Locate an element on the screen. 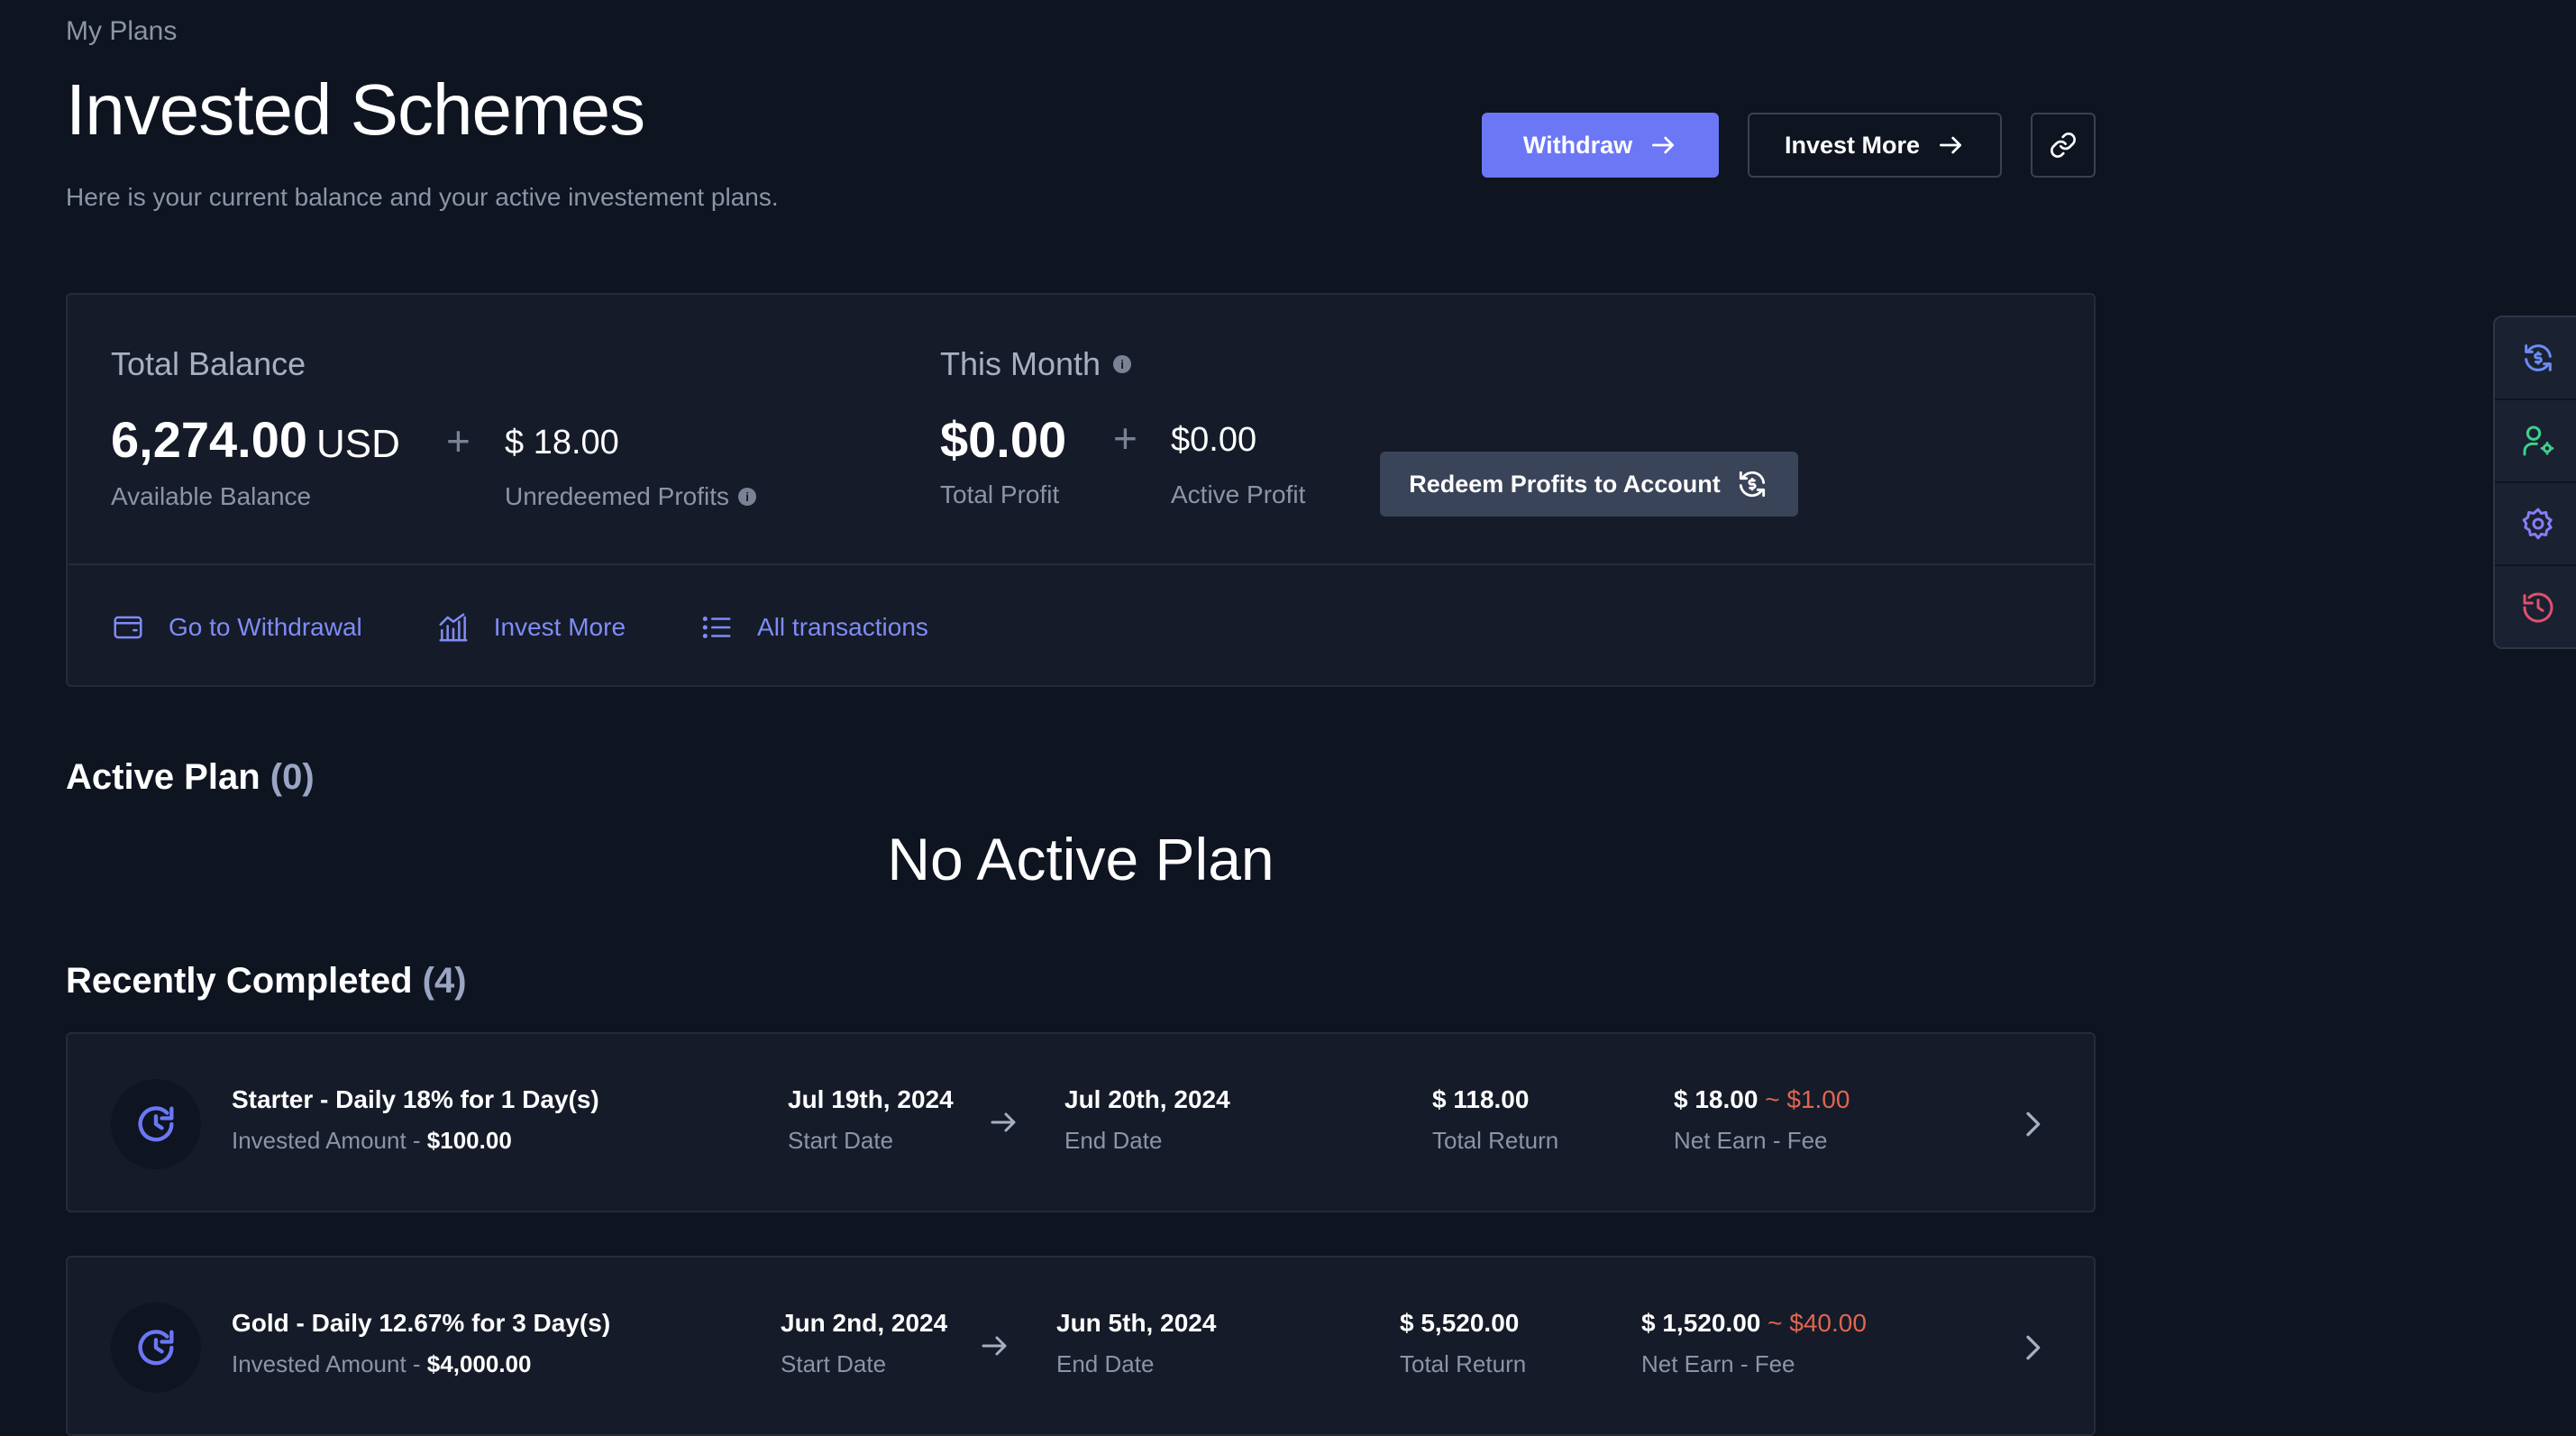 The width and height of the screenshot is (2576, 1436). end-date-value: Jul 20th, 2024 is located at coordinates (1147, 1099).